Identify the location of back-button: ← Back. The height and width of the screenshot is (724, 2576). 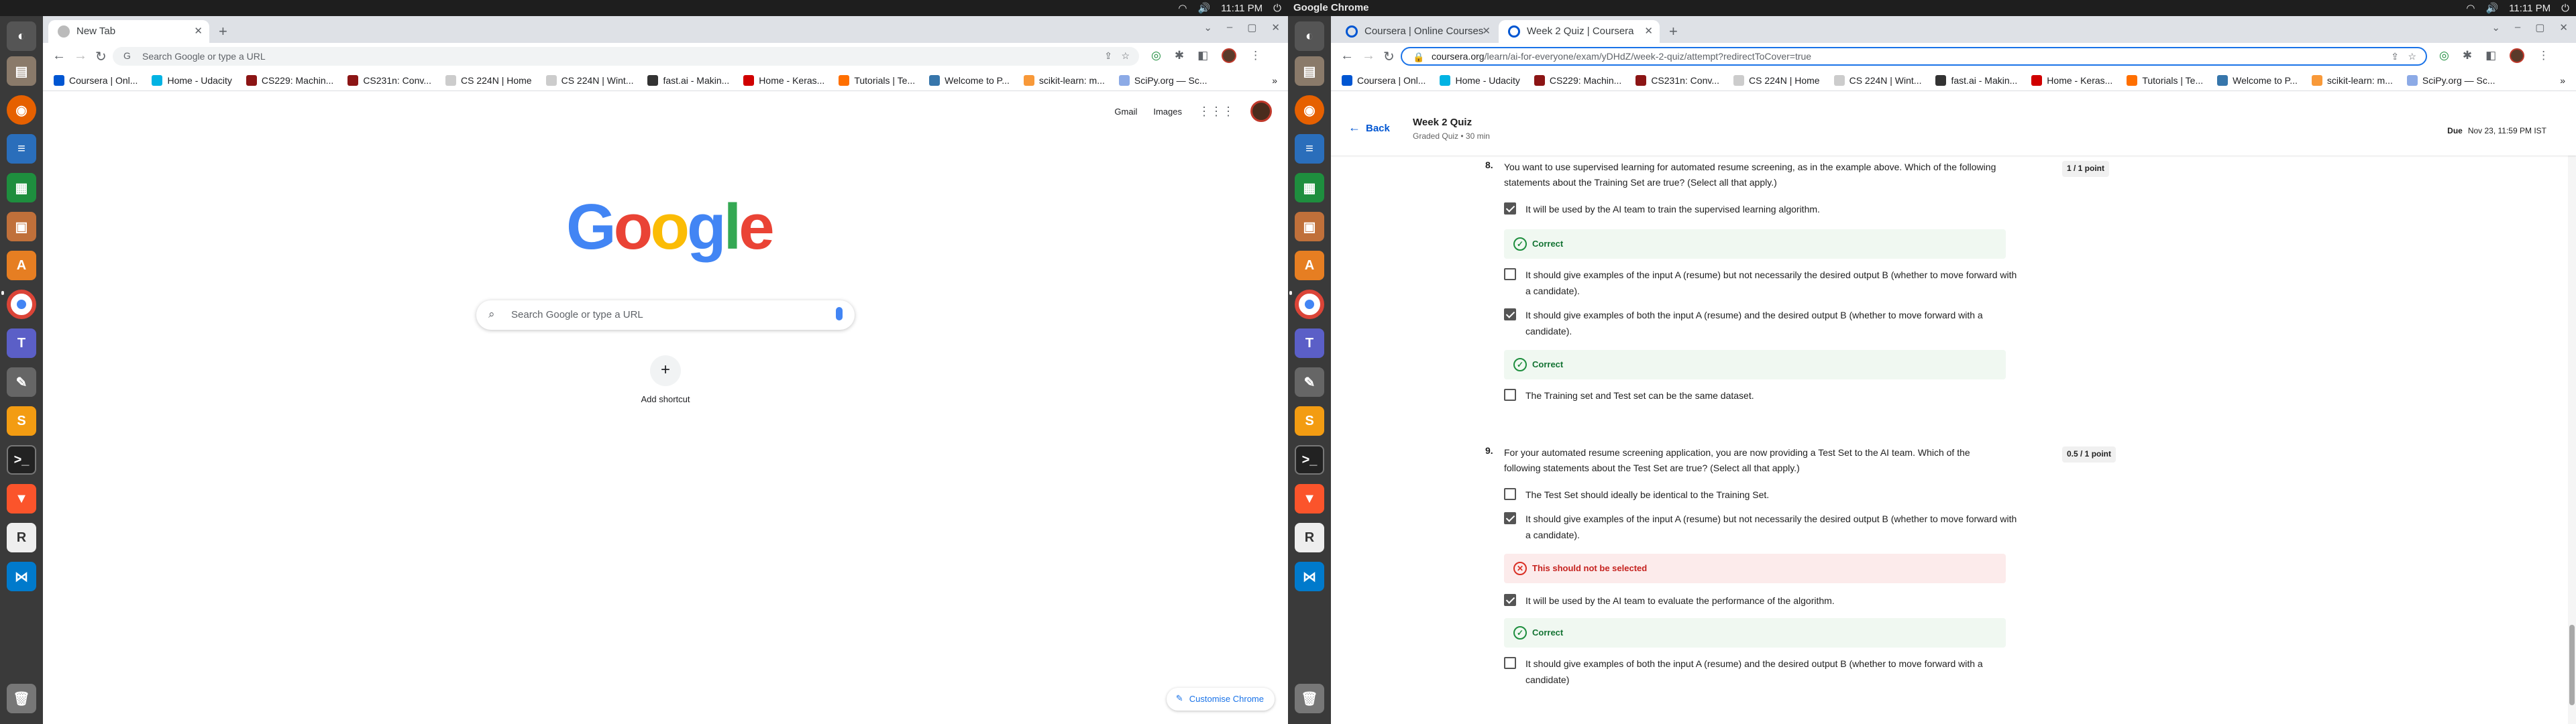
(1369, 128).